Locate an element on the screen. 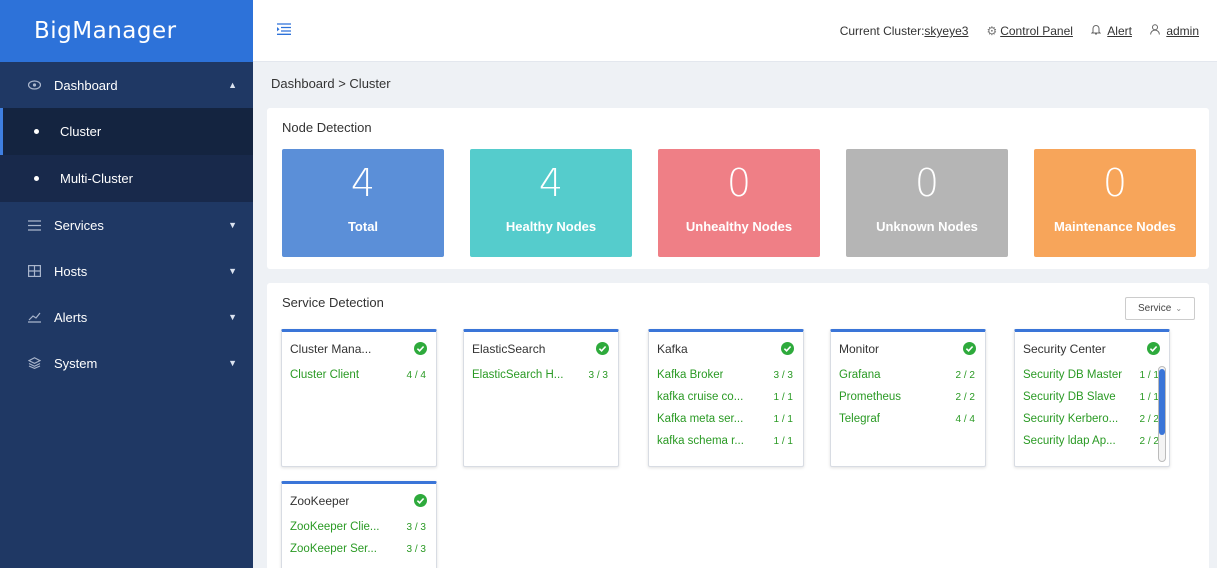 This screenshot has height=568, width=1217. stat-card-total: 4 Total is located at coordinates (363, 203).